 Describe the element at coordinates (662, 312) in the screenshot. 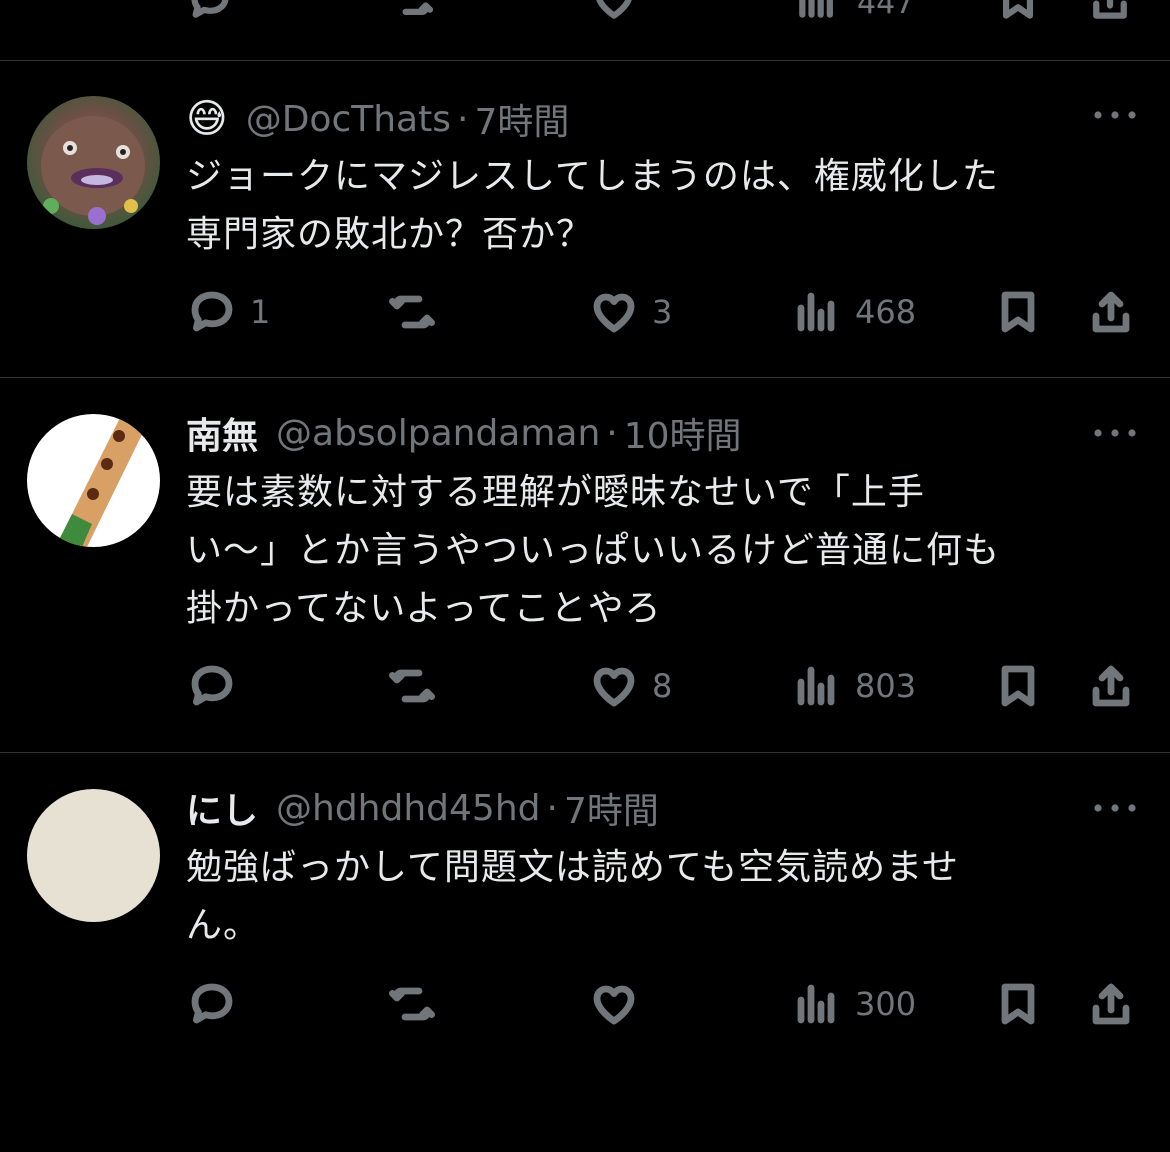

I see `like-count: 3` at that location.